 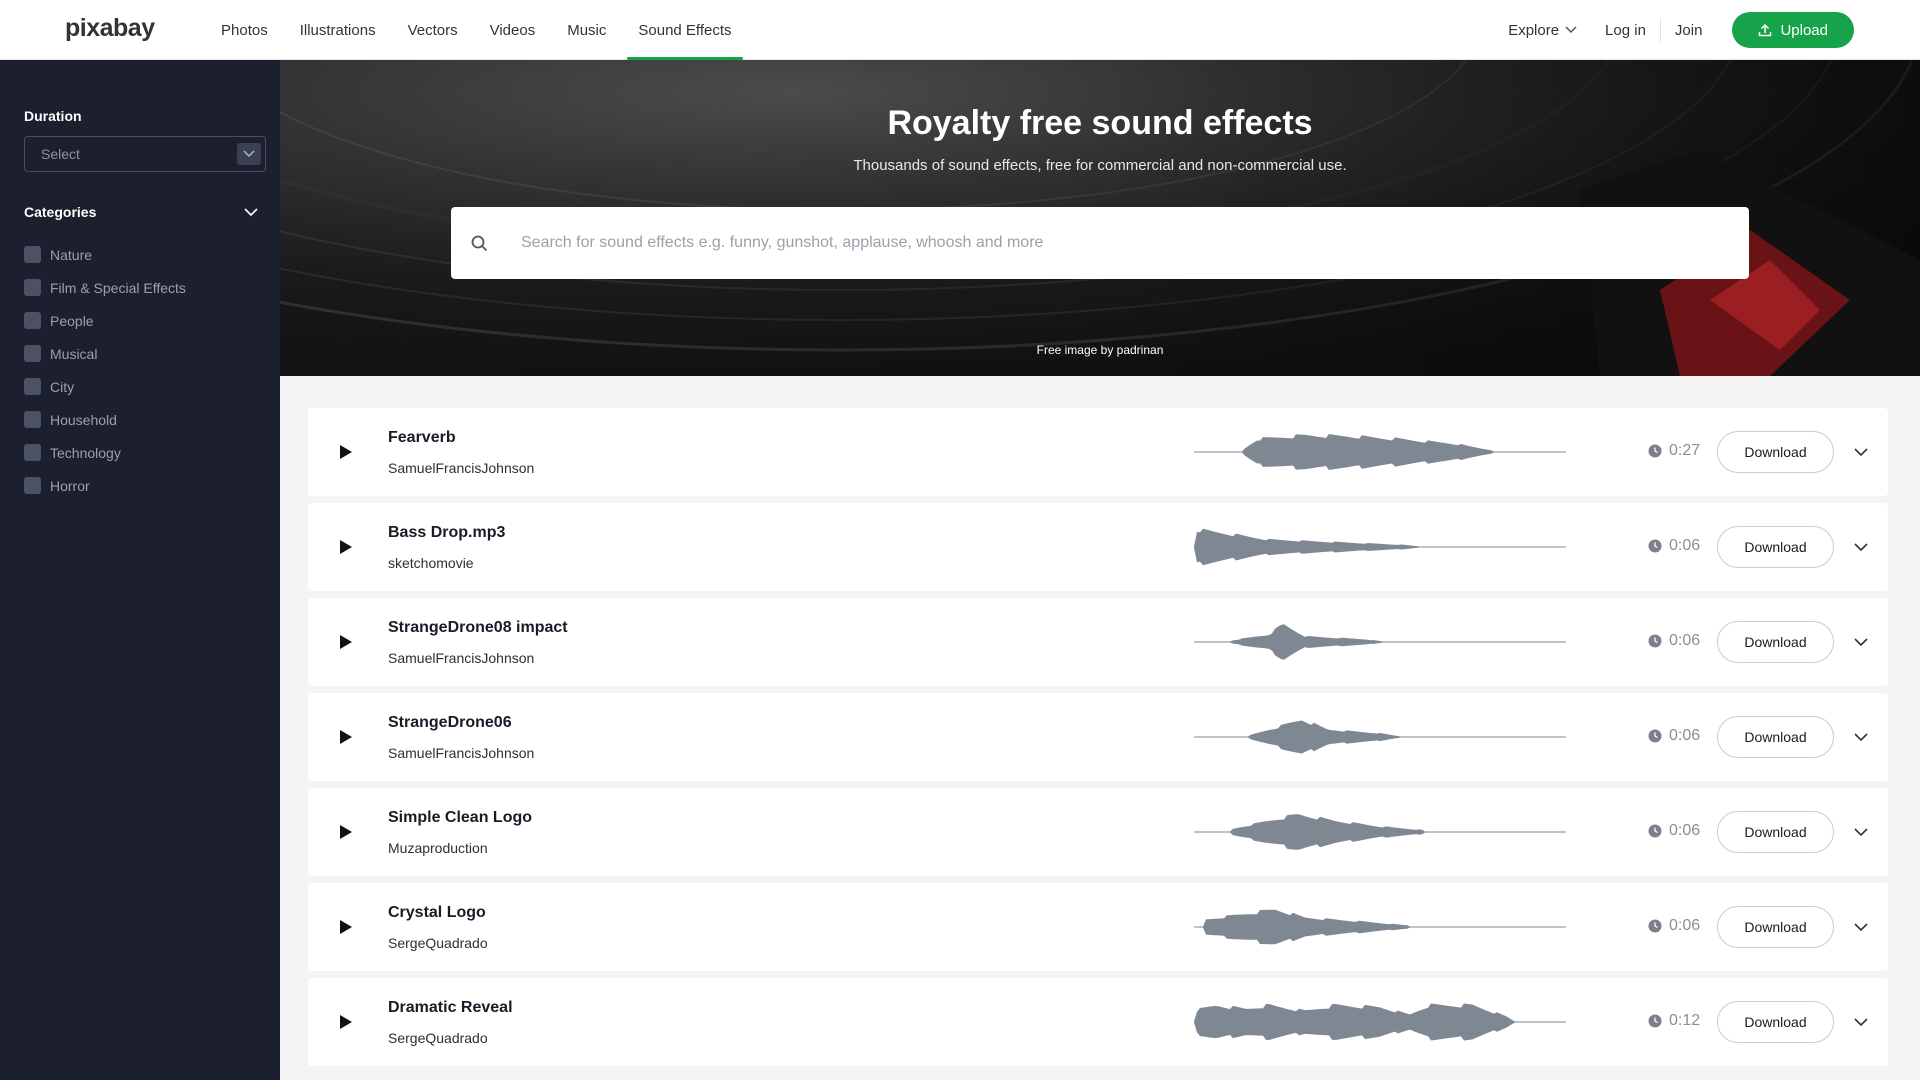 I want to click on explore-menu: Explore, so click(x=1542, y=30).